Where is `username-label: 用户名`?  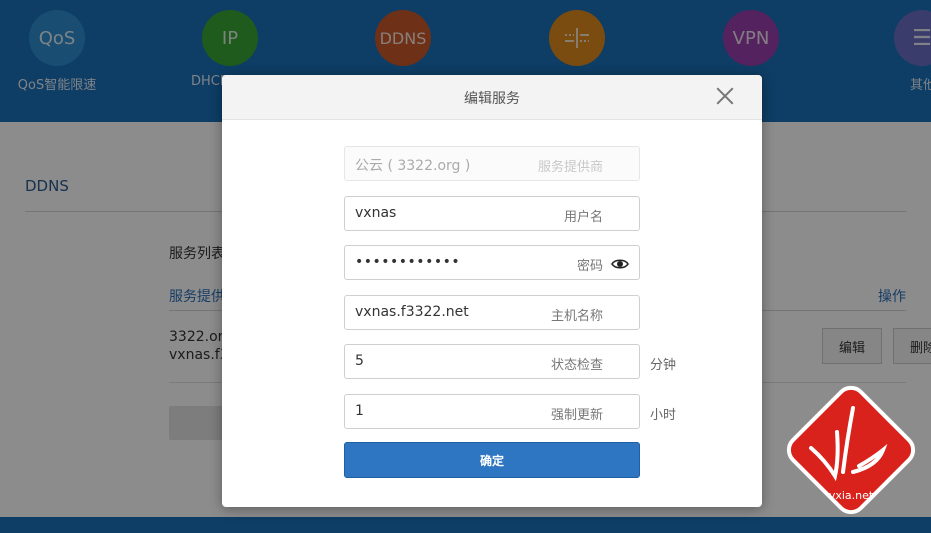 username-label: 用户名 is located at coordinates (583, 217).